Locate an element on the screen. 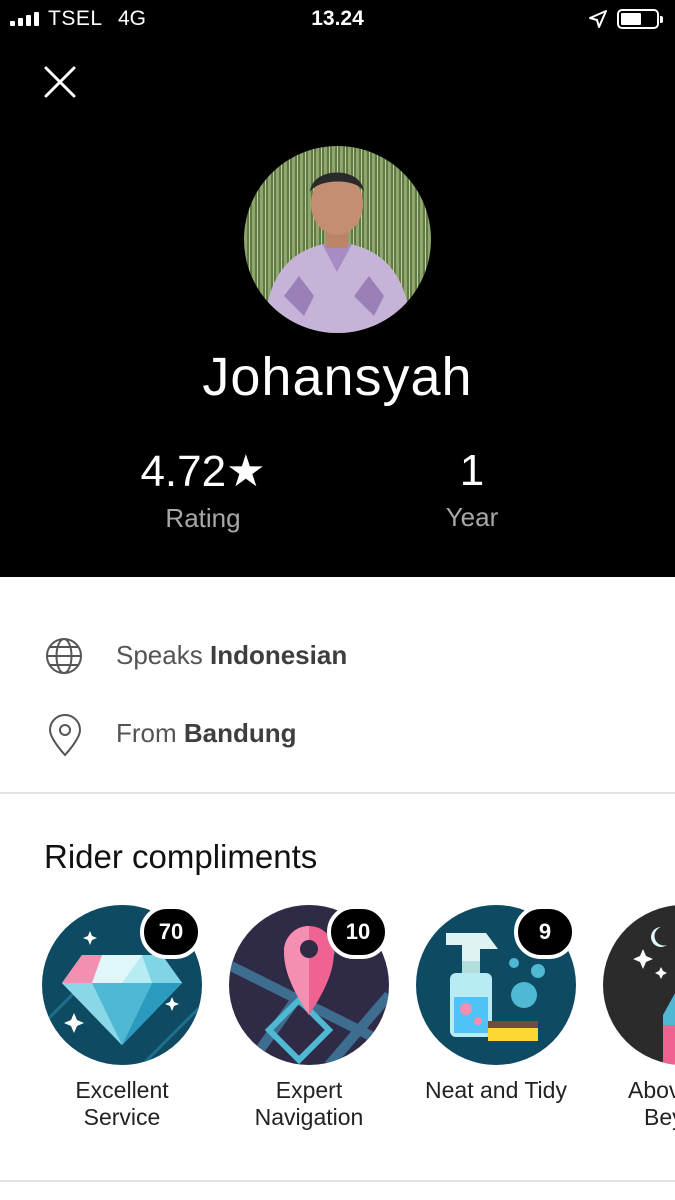 Image resolution: width=675 pixels, height=1200 pixels. status-time: 13.24 is located at coordinates (337, 18).